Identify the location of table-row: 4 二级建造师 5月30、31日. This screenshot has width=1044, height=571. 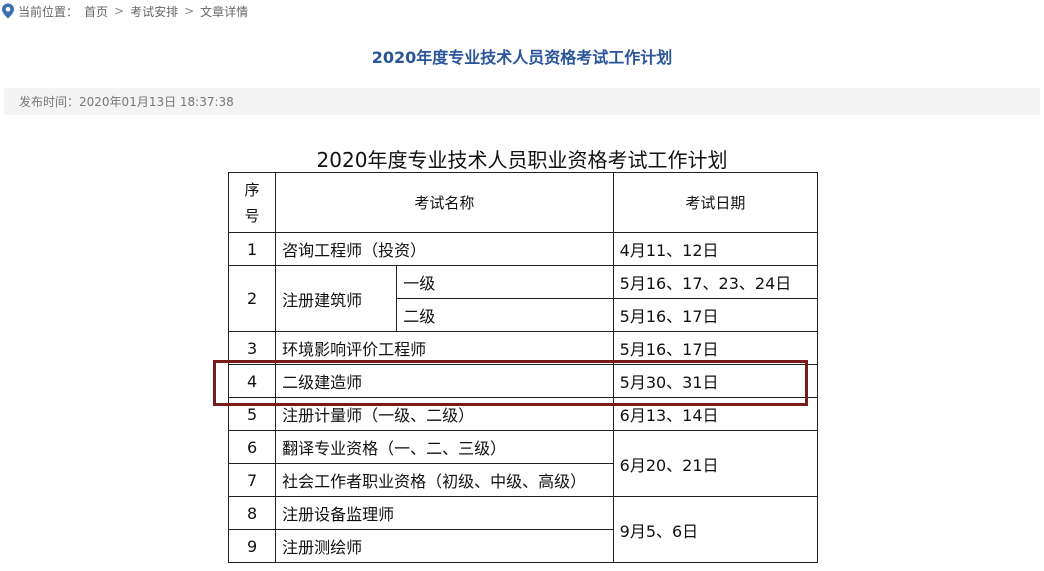
(523, 381).